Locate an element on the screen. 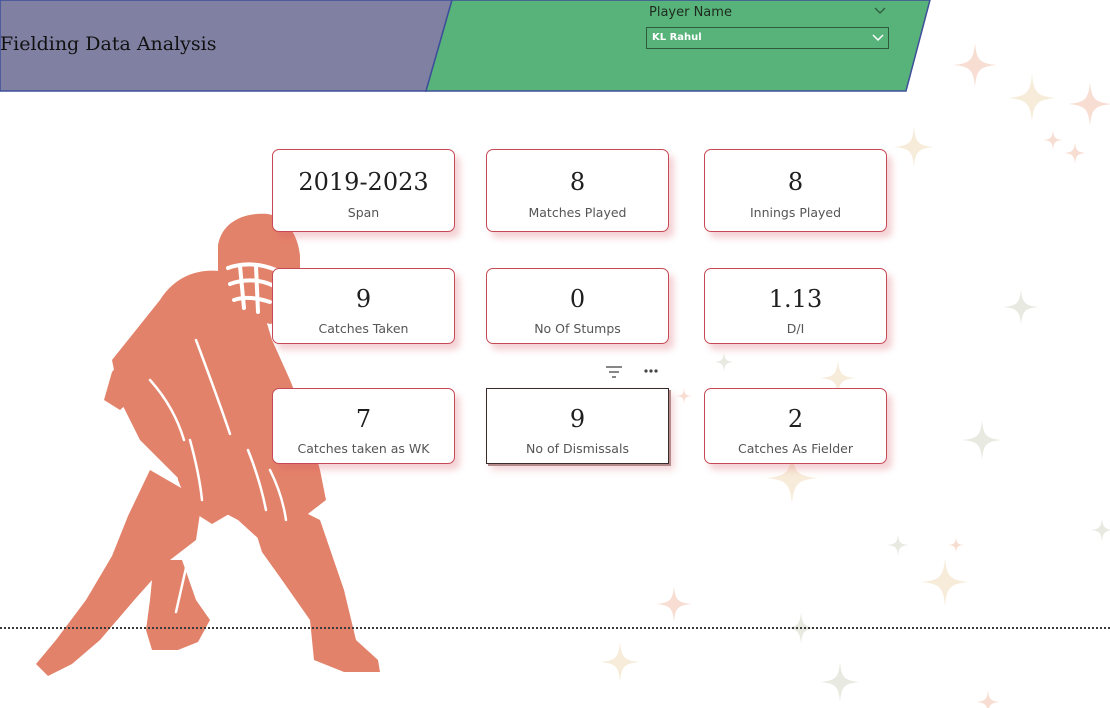 This screenshot has width=1110, height=708. kpi-card-catches-taken: 9 Catches Taken is located at coordinates (363, 306).